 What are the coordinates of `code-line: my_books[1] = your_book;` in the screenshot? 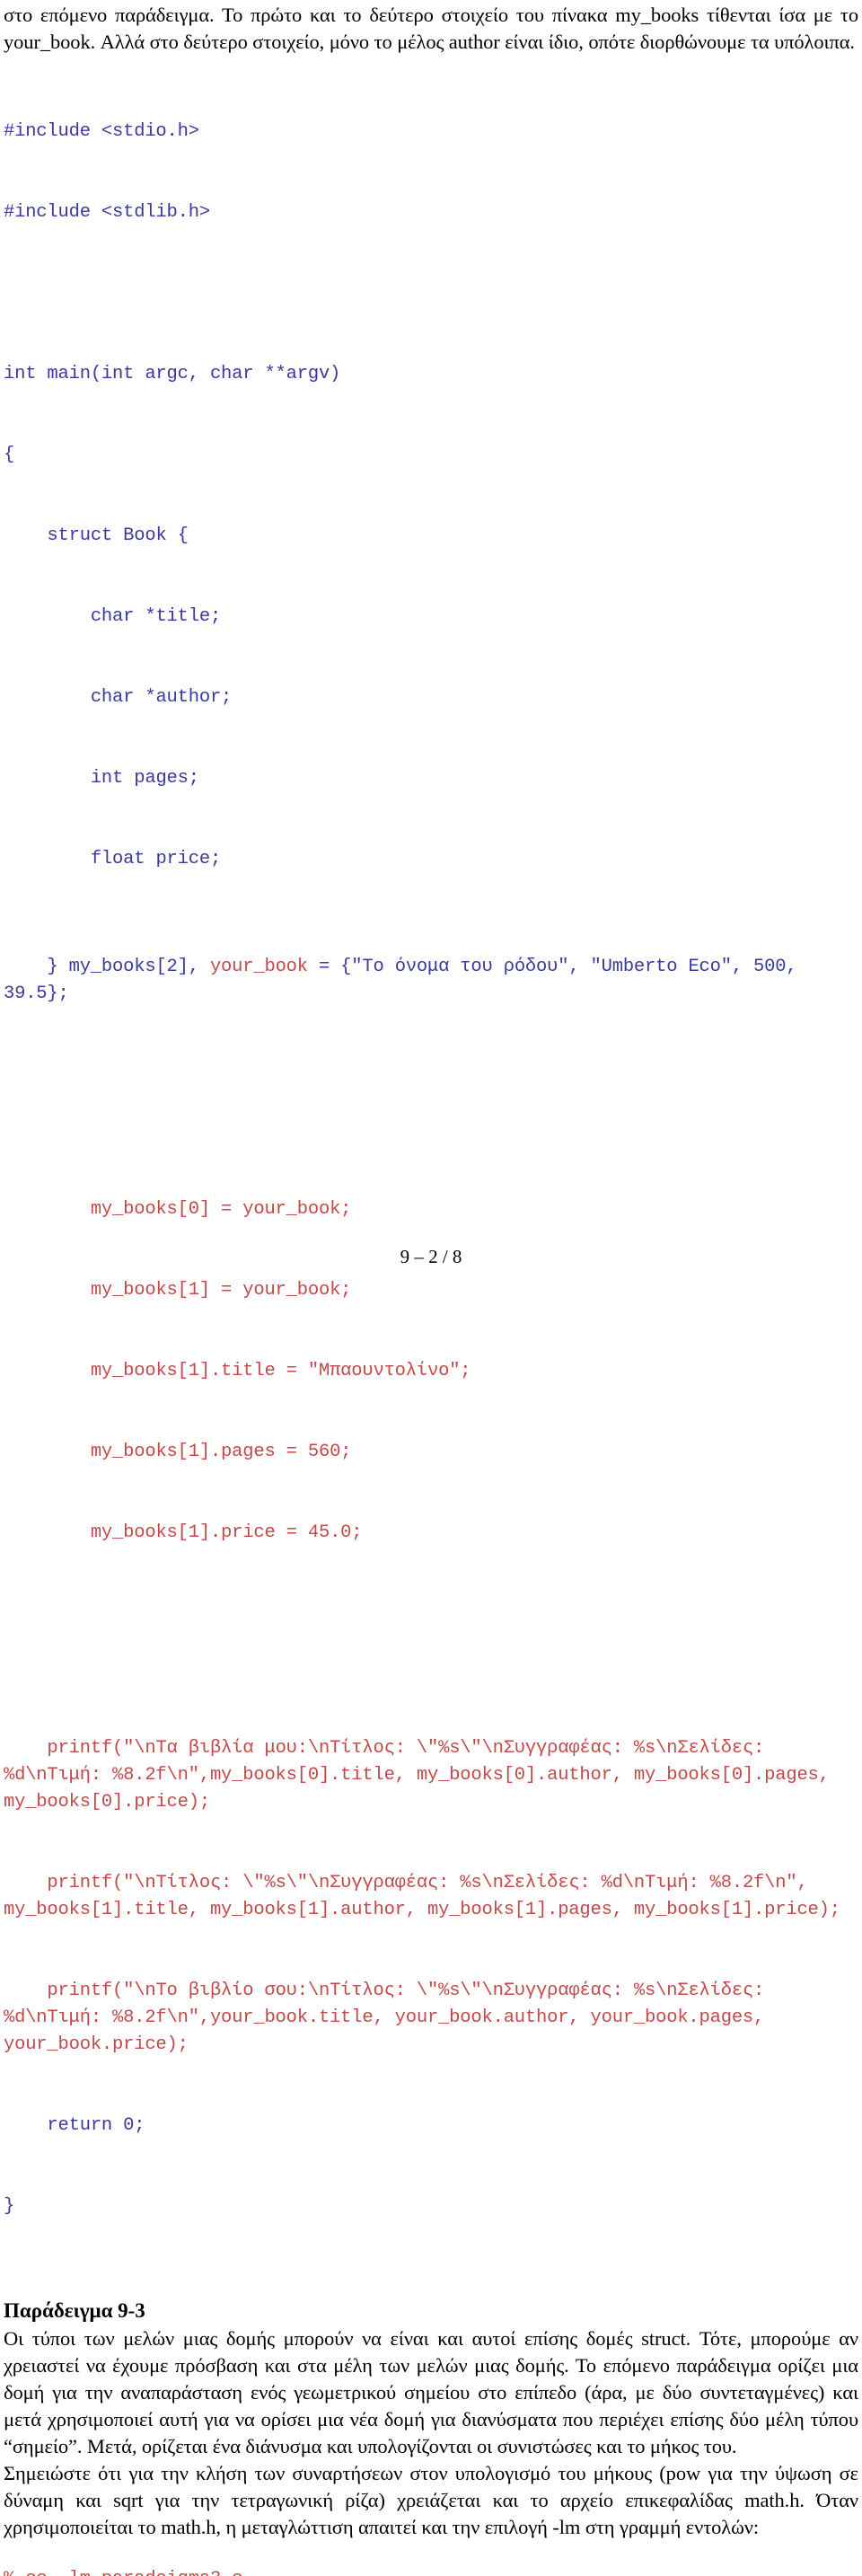 It's located at (178, 1290).